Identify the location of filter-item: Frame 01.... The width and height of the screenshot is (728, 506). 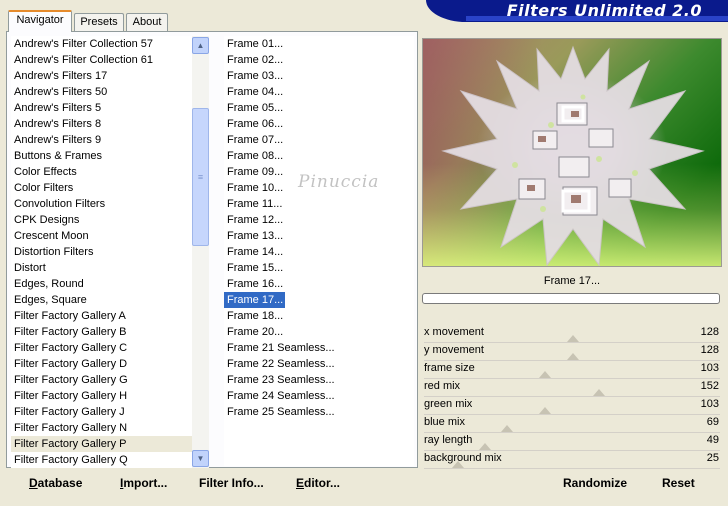
(254, 44).